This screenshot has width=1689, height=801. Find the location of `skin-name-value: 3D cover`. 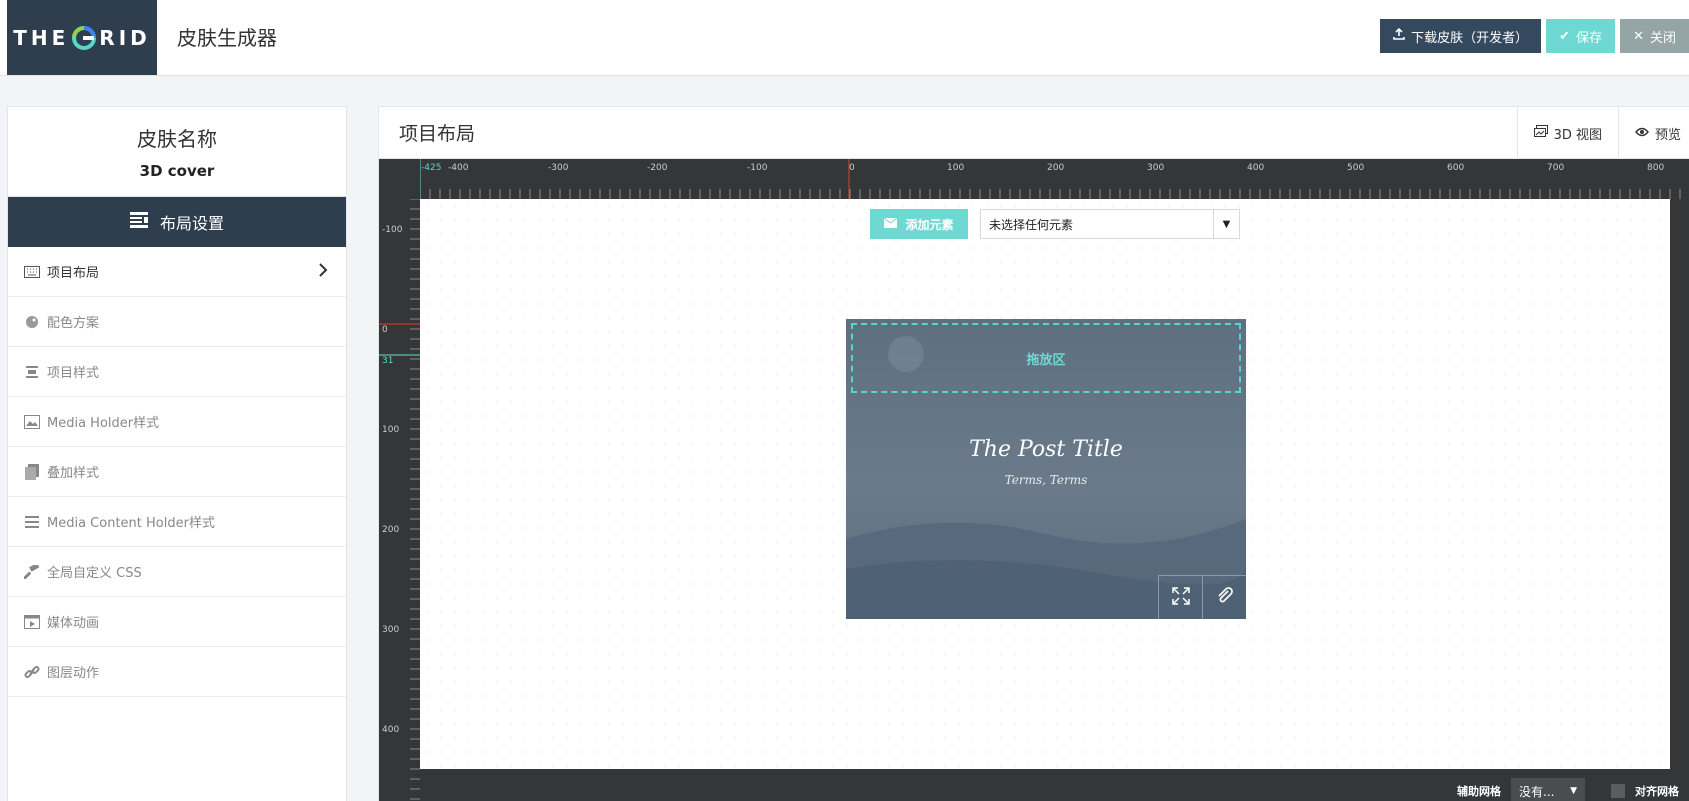

skin-name-value: 3D cover is located at coordinates (177, 171).